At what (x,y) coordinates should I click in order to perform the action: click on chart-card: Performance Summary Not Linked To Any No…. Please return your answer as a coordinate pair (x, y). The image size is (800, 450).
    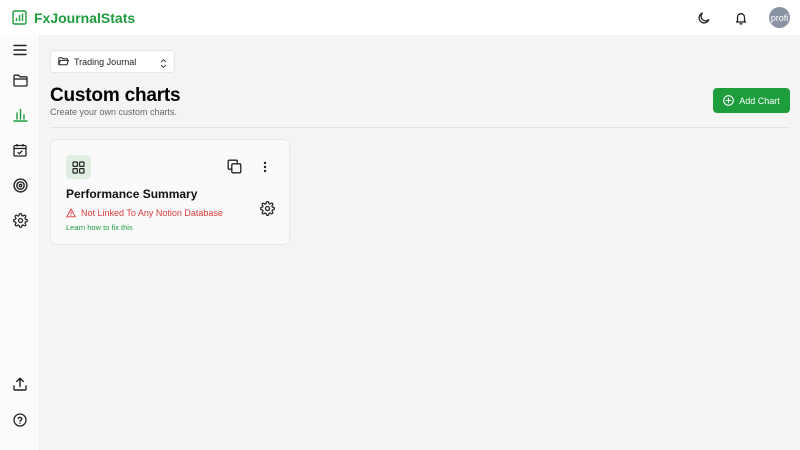
    Looking at the image, I should click on (170, 192).